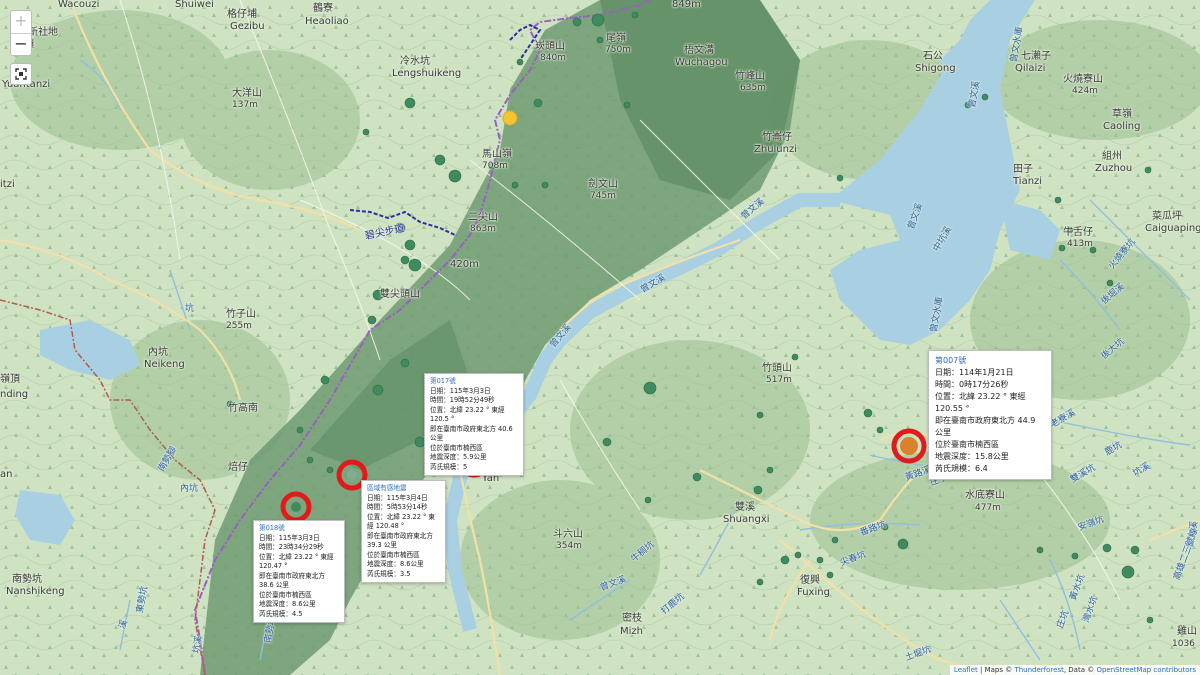 The height and width of the screenshot is (675, 1200). Describe the element at coordinates (189, 489) in the screenshot. I see `water-label: 內坑` at that location.